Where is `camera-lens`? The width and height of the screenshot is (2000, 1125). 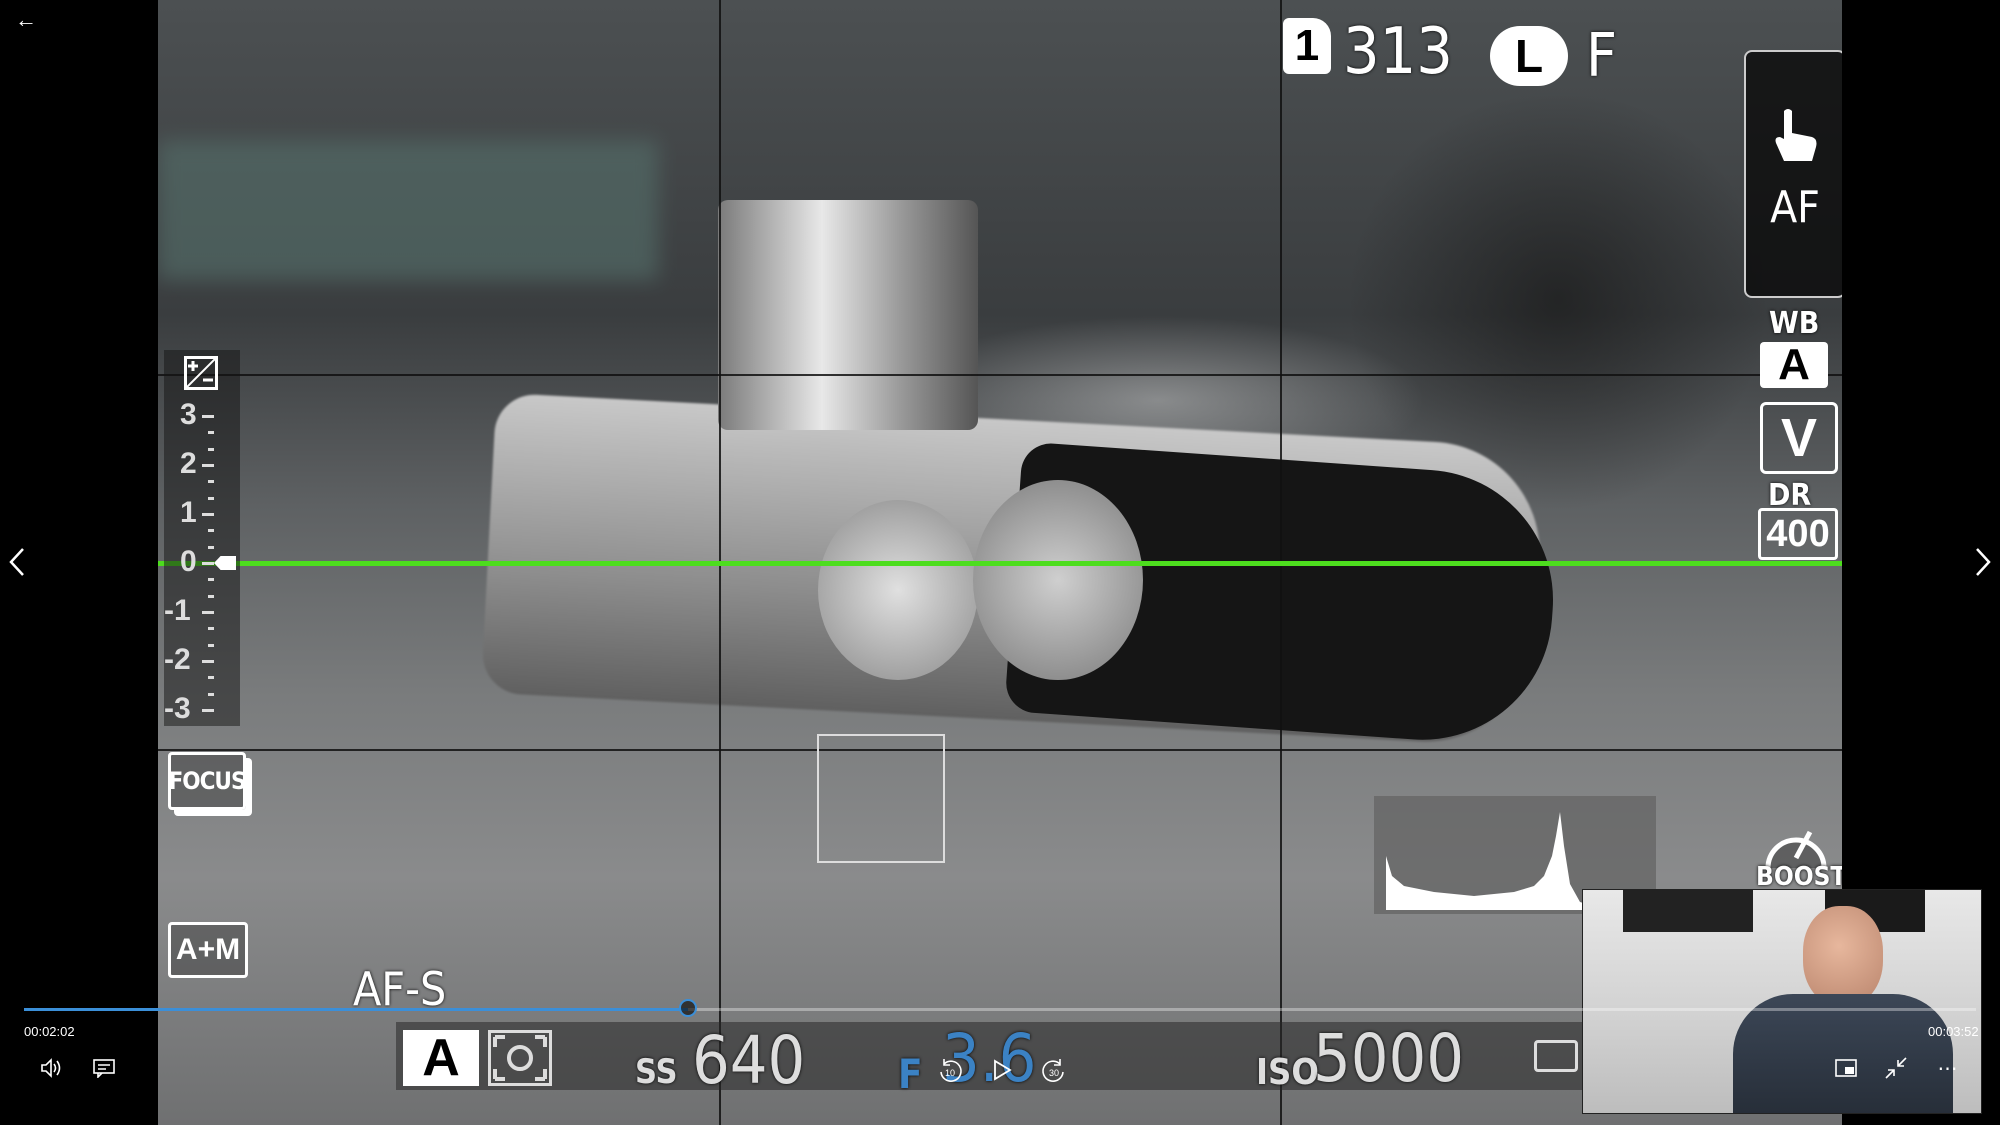 camera-lens is located at coordinates (848, 315).